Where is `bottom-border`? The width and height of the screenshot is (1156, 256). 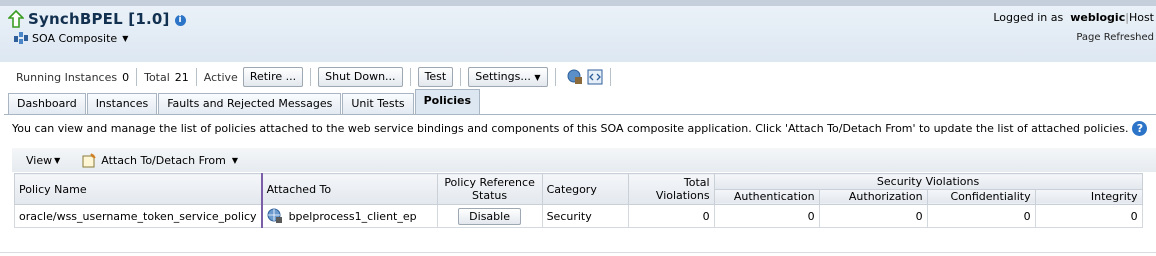
bottom-border is located at coordinates (578, 252).